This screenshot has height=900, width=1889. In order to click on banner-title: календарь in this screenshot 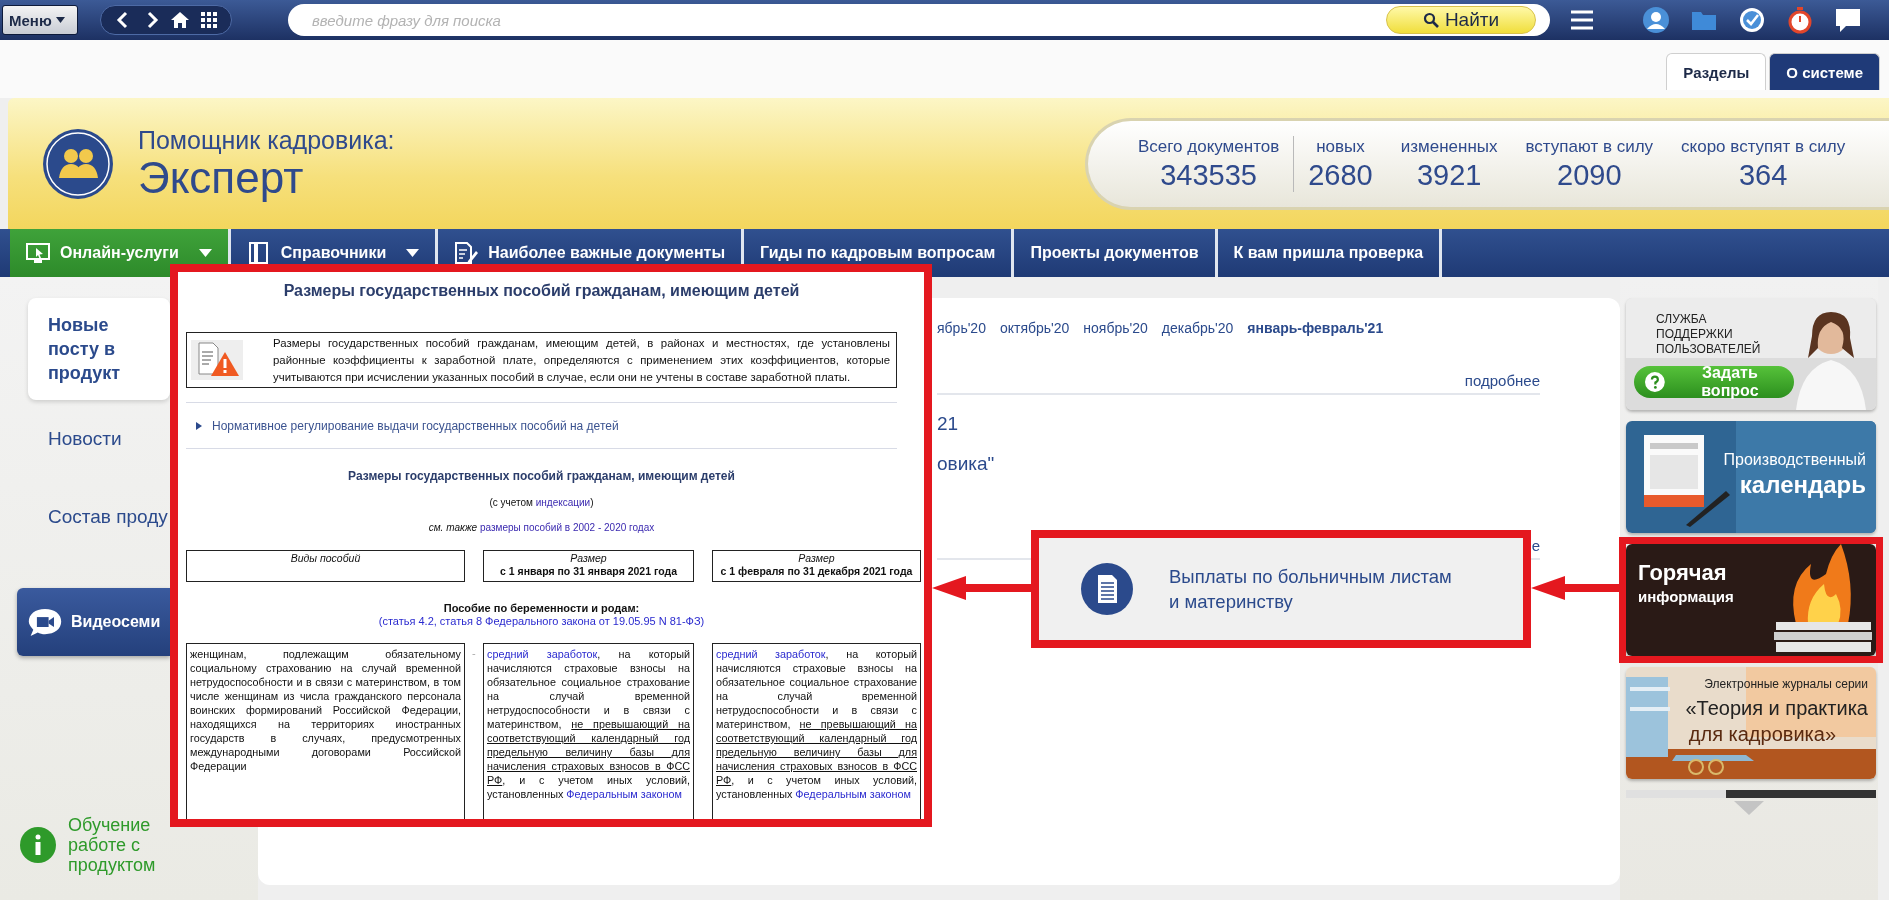, I will do `click(1802, 485)`.